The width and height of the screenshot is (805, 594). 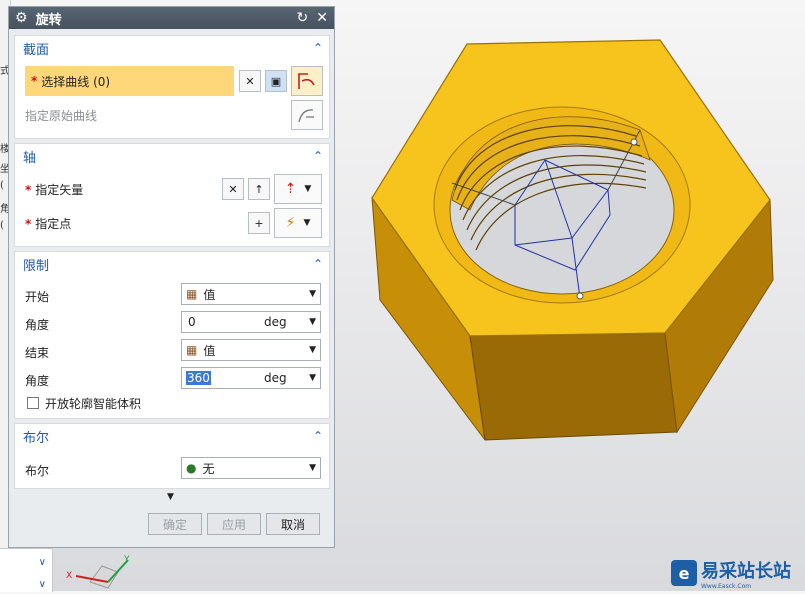 I want to click on ok-button: 确定, so click(x=175, y=524).